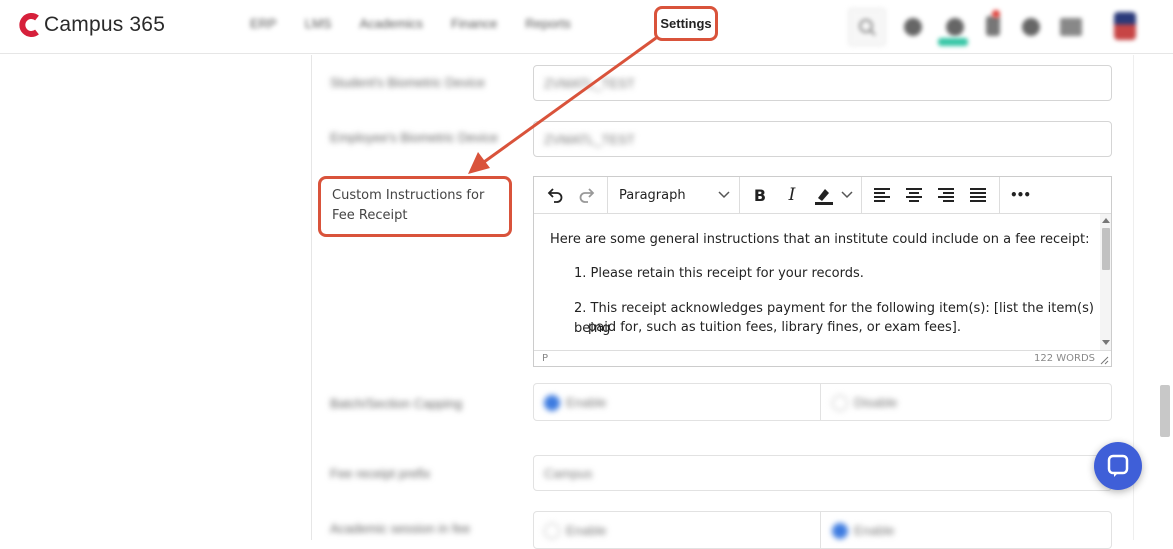  I want to click on justify-icon, so click(978, 195).